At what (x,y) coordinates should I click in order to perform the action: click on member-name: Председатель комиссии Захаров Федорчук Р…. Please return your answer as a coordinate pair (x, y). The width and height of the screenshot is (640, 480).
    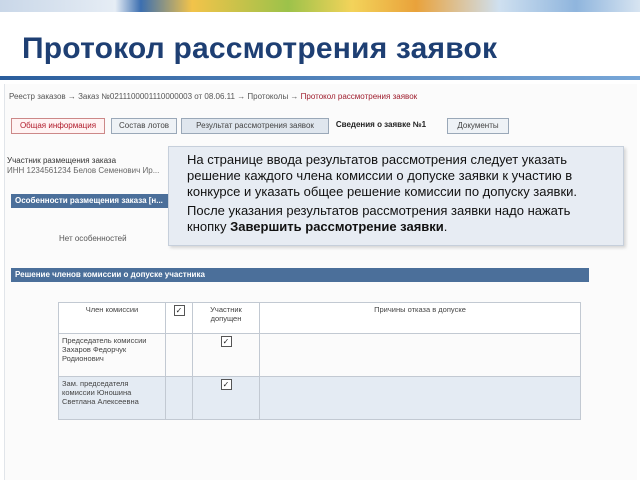
    Looking at the image, I should click on (112, 355).